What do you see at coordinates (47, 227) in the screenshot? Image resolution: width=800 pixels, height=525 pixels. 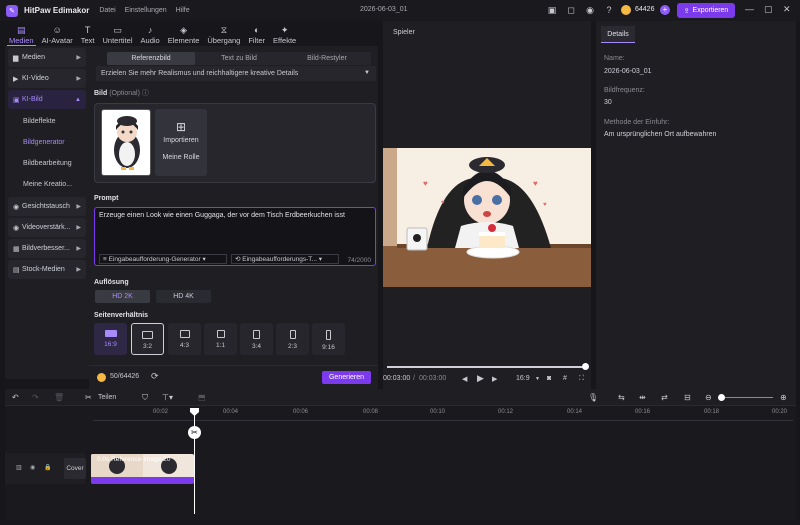 I see `sidebar-item-video-enhancer: ◉ Videoverstärk... ▶` at bounding box center [47, 227].